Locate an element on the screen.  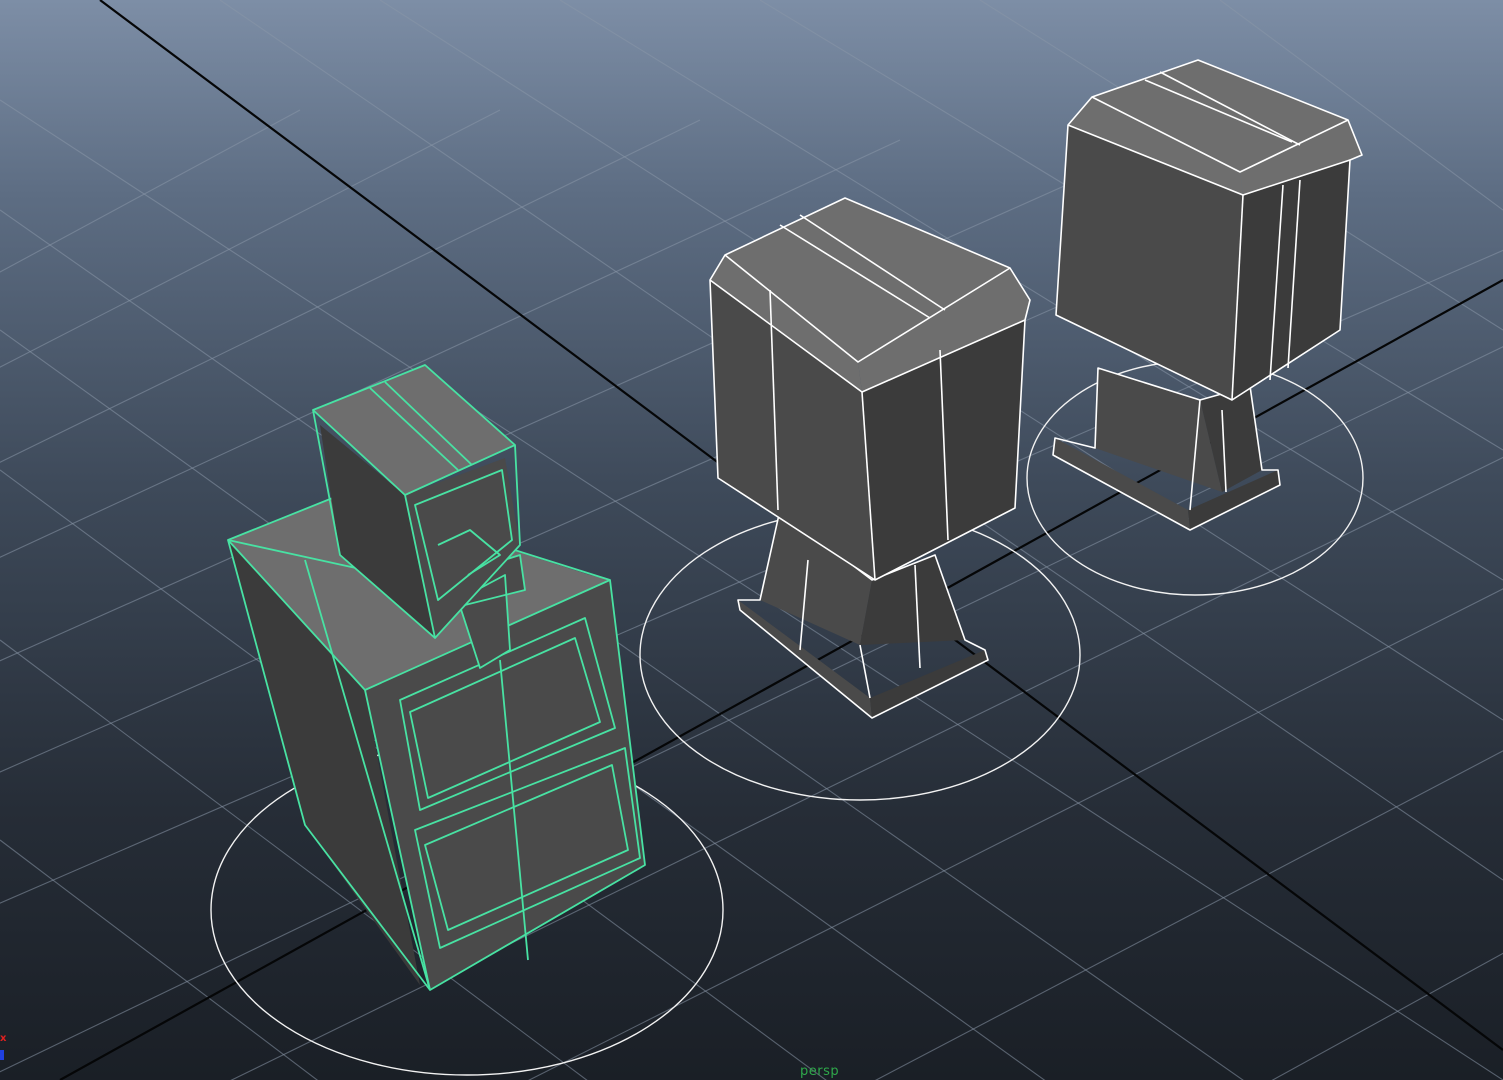
view-axis-gizmo: x is located at coordinates (7, 1049).